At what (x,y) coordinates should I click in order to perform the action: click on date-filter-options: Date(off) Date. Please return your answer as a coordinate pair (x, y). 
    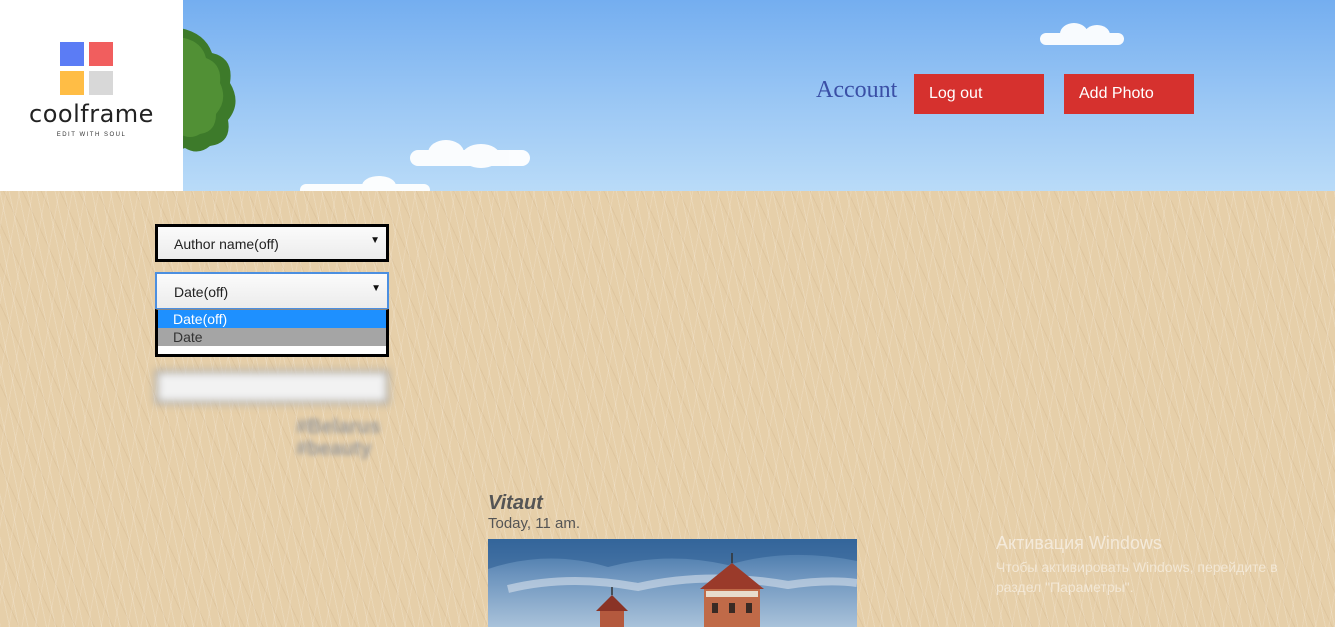
    Looking at the image, I should click on (272, 333).